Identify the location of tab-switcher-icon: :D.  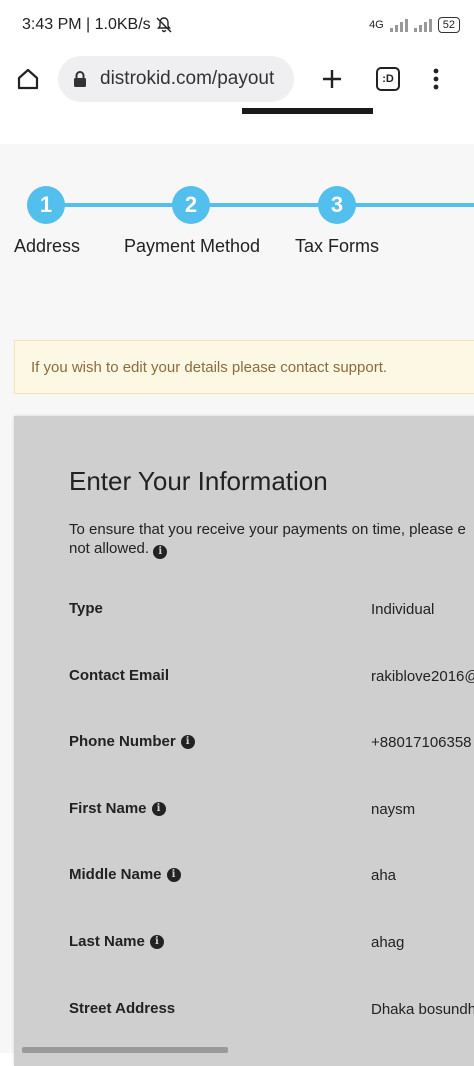
(388, 79).